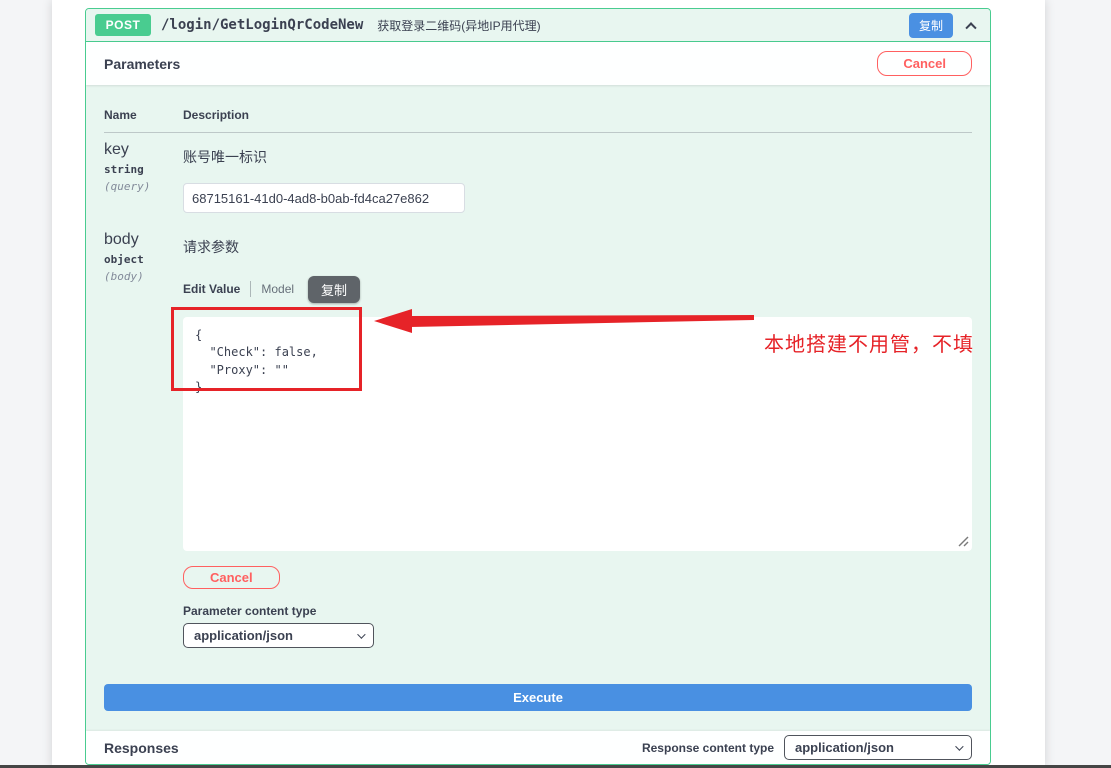 Image resolution: width=1111 pixels, height=768 pixels. I want to click on selected-response-content-type: application/json, so click(844, 747).